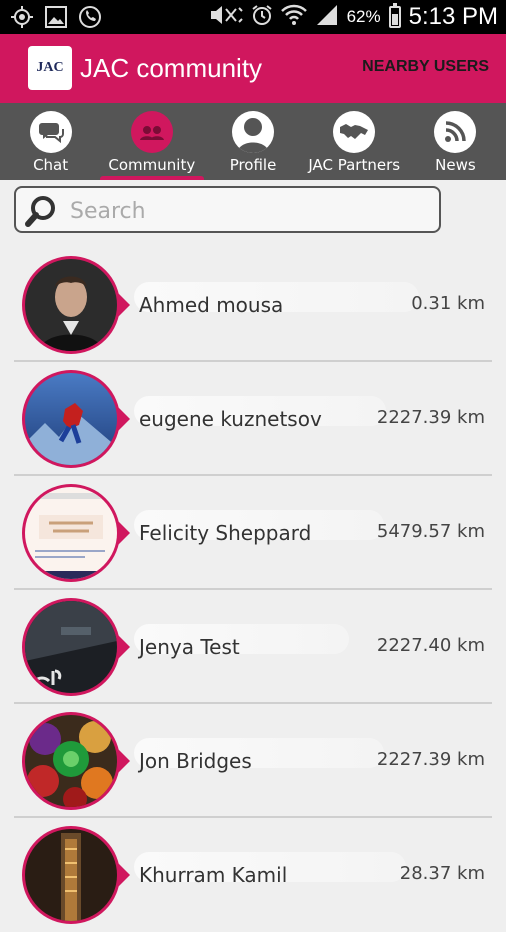  I want to click on app-logo: JAC, so click(50, 68).